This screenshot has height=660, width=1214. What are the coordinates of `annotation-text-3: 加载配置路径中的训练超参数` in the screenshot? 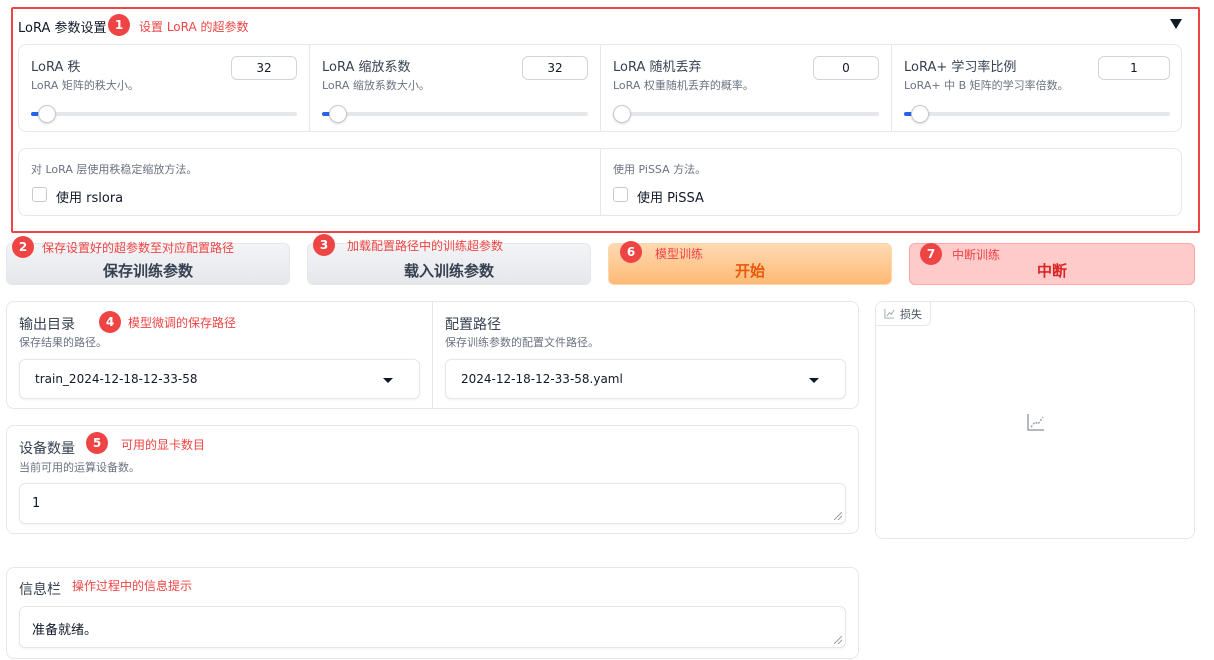 It's located at (425, 246).